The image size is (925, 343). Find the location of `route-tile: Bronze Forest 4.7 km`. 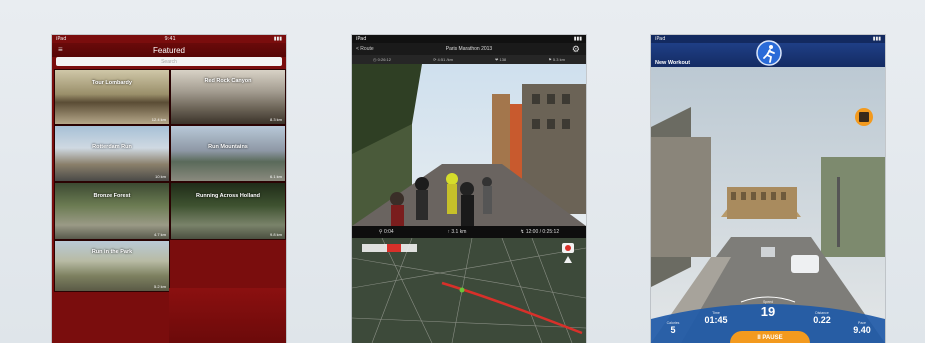

route-tile: Bronze Forest 4.7 km is located at coordinates (112, 211).